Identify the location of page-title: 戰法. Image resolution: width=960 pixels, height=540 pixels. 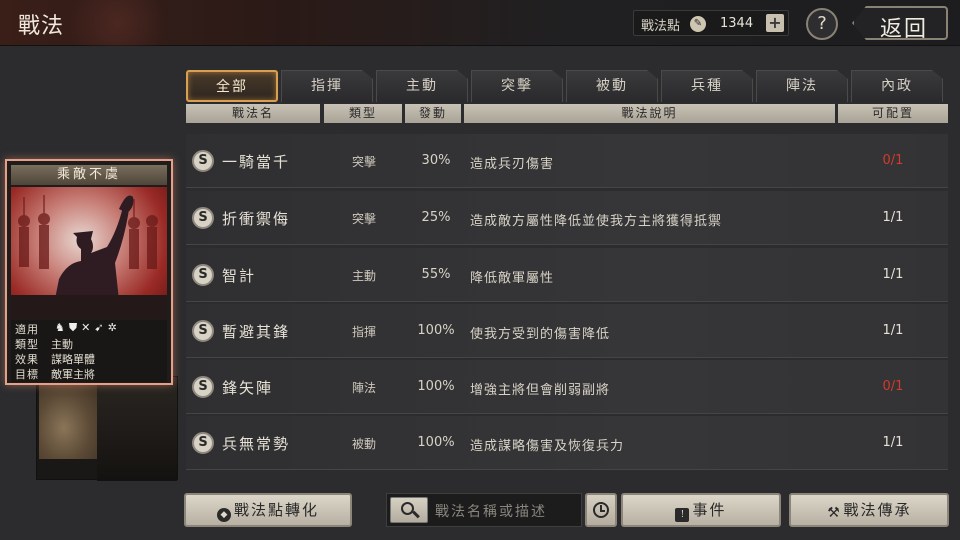
(41, 26).